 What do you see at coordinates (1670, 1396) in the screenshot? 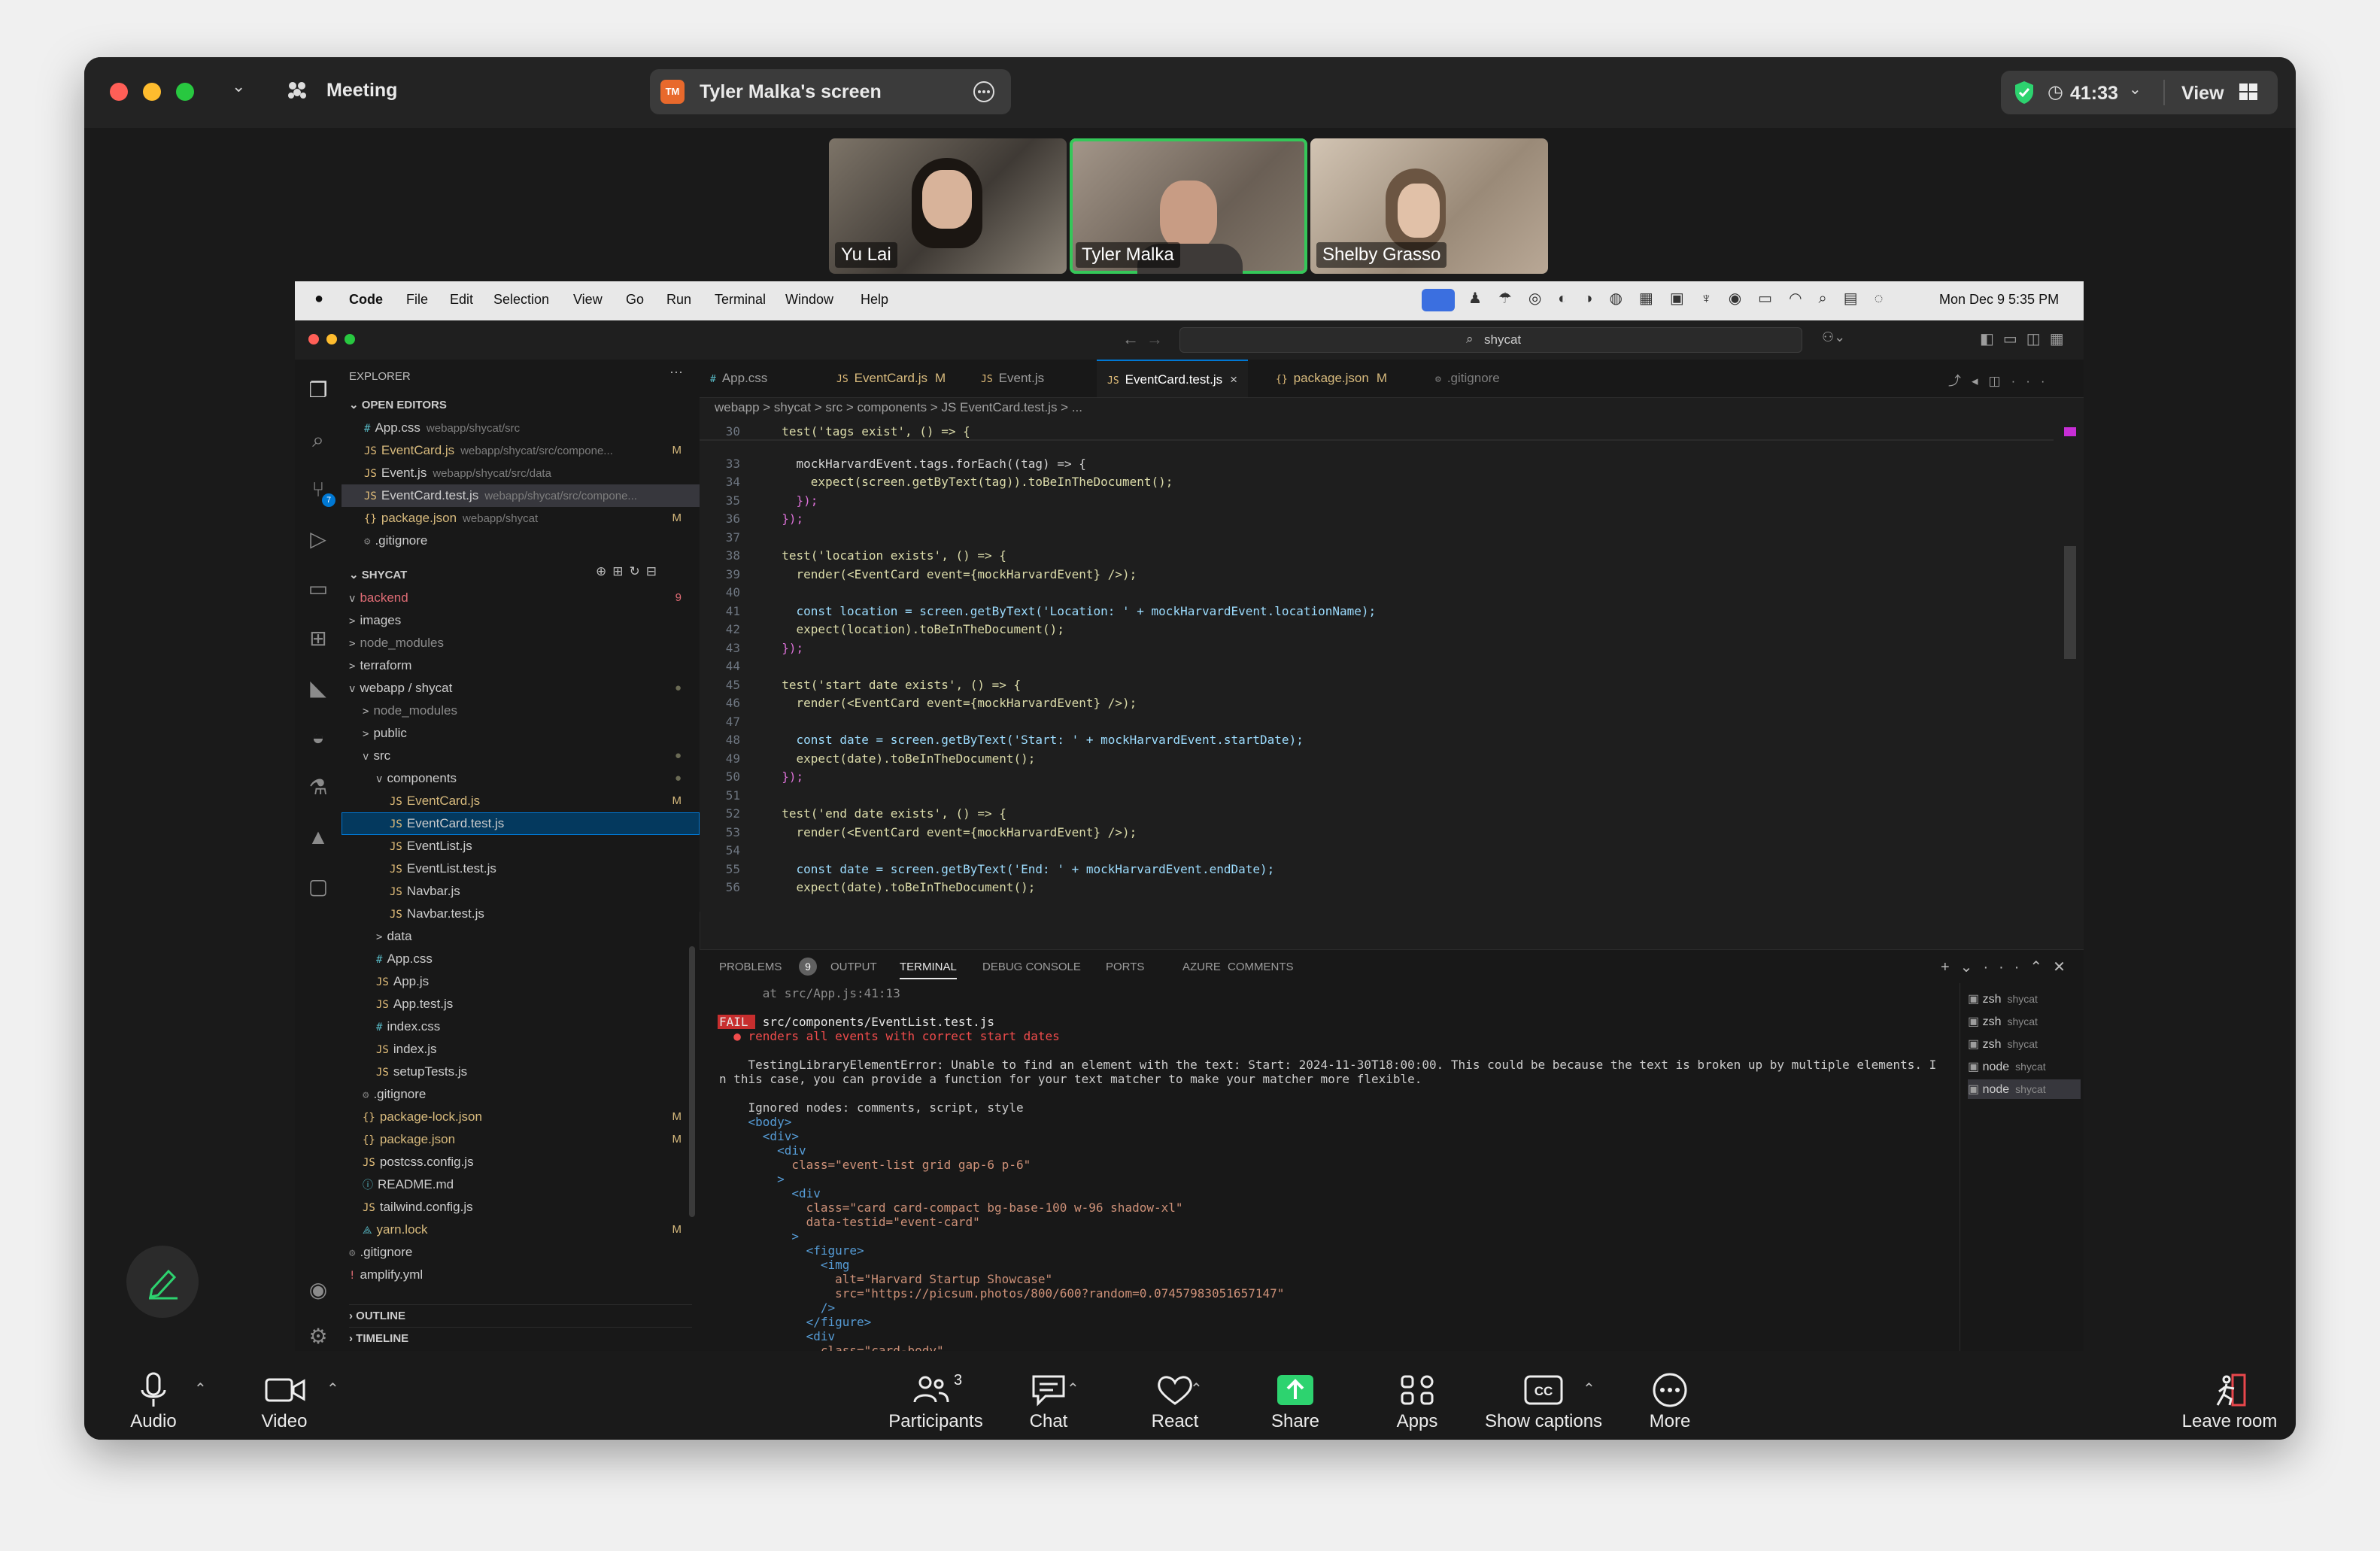
I see `more-button: More` at bounding box center [1670, 1396].